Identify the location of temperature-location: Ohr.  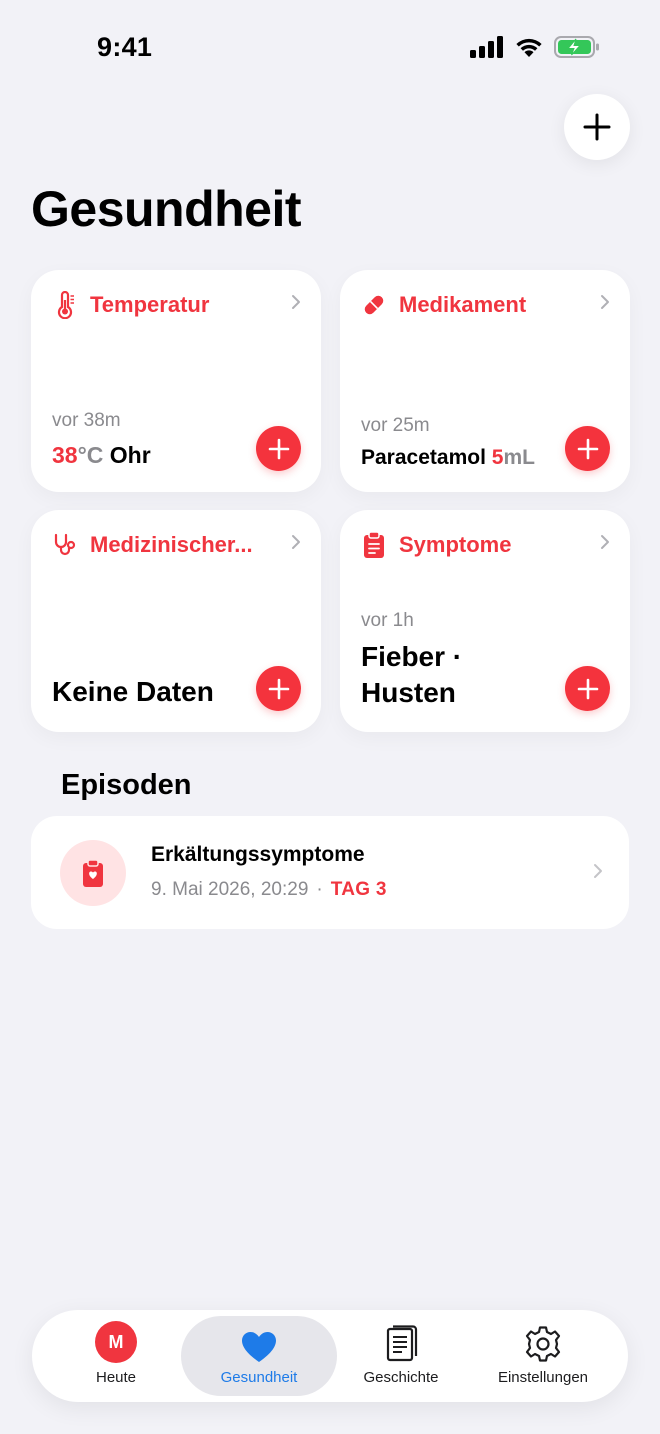
(130, 455).